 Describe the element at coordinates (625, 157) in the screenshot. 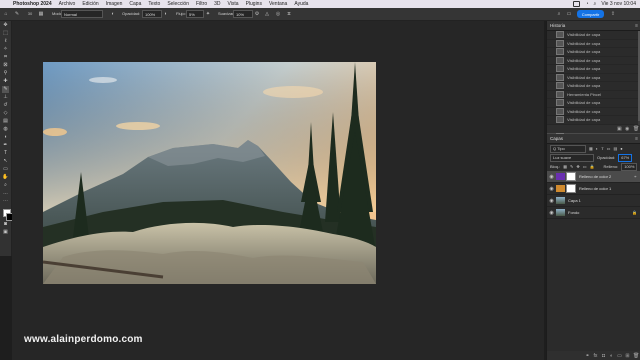

I see `layer-opacity-field: 67%` at that location.